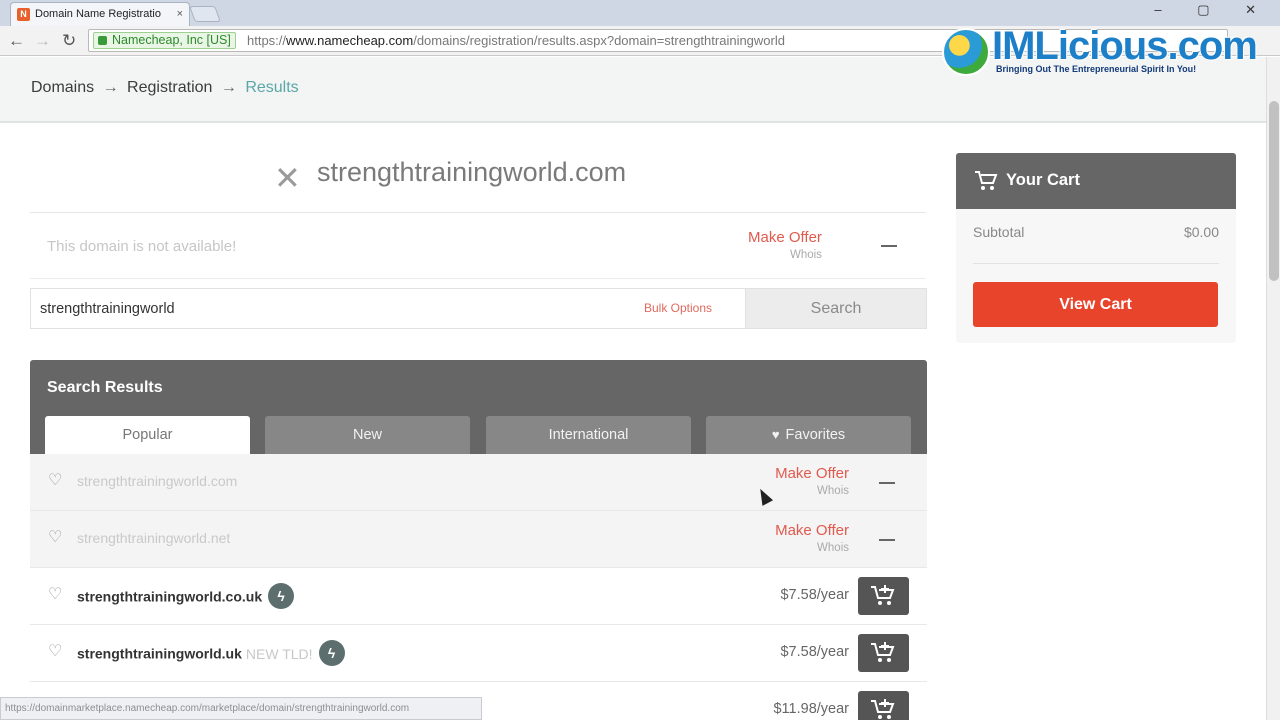 The image size is (1280, 720). I want to click on url-host: www.namecheap.com, so click(350, 40).